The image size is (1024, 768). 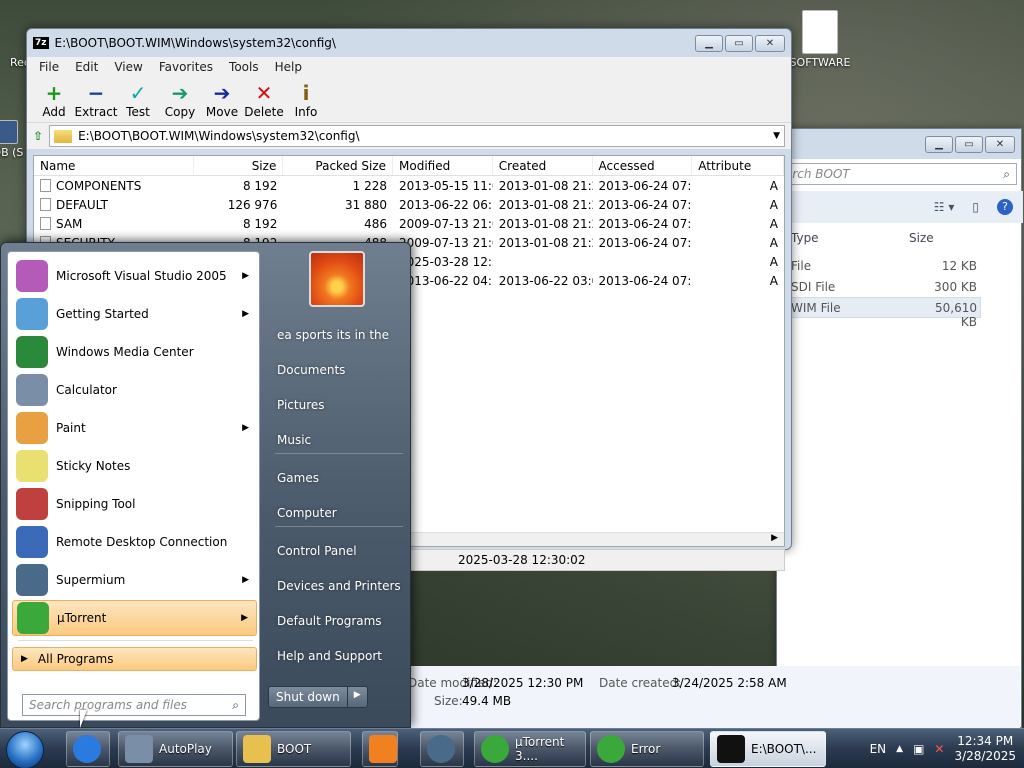 I want to click on menu-tools: Tools, so click(x=244, y=67).